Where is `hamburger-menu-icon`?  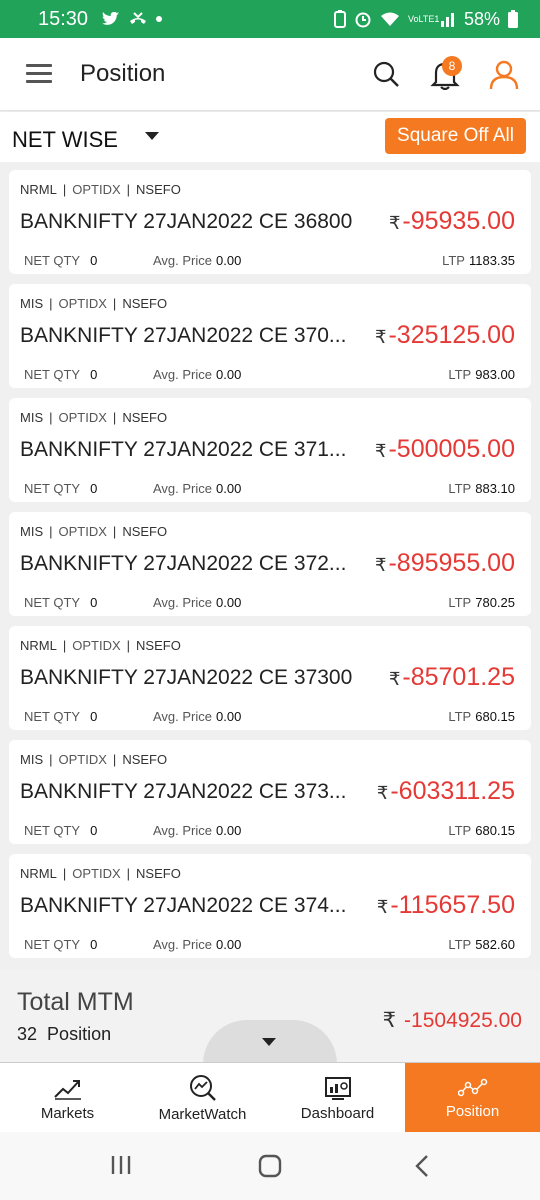
hamburger-menu-icon is located at coordinates (39, 74).